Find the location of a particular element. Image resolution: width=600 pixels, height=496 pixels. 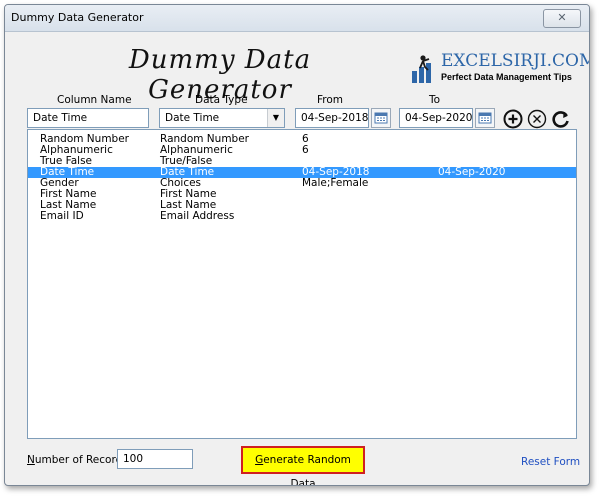

list-item: Gender Choices Male;Female is located at coordinates (302, 183).